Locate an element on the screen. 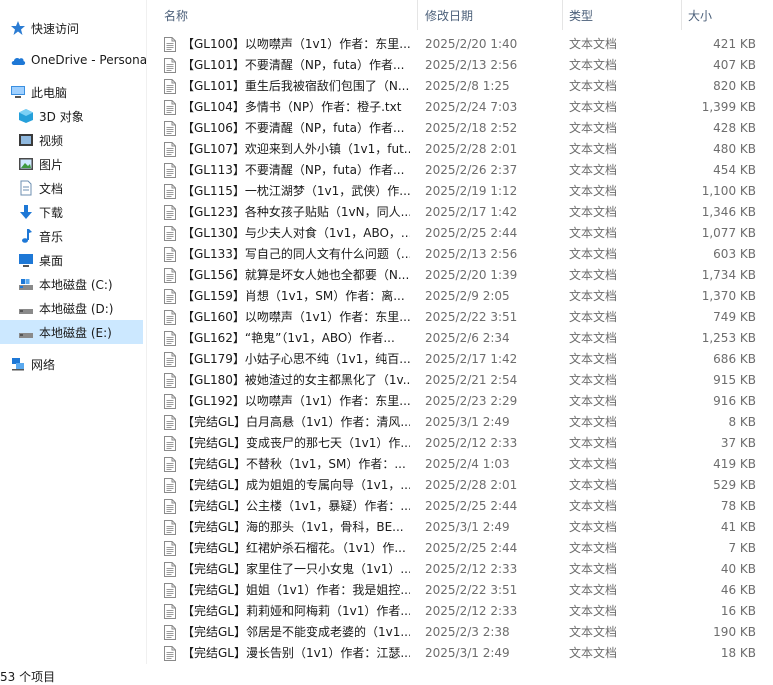 The height and width of the screenshot is (685, 773). nav-item-drive-e: 本地磁盘 (E:) is located at coordinates (71, 332).